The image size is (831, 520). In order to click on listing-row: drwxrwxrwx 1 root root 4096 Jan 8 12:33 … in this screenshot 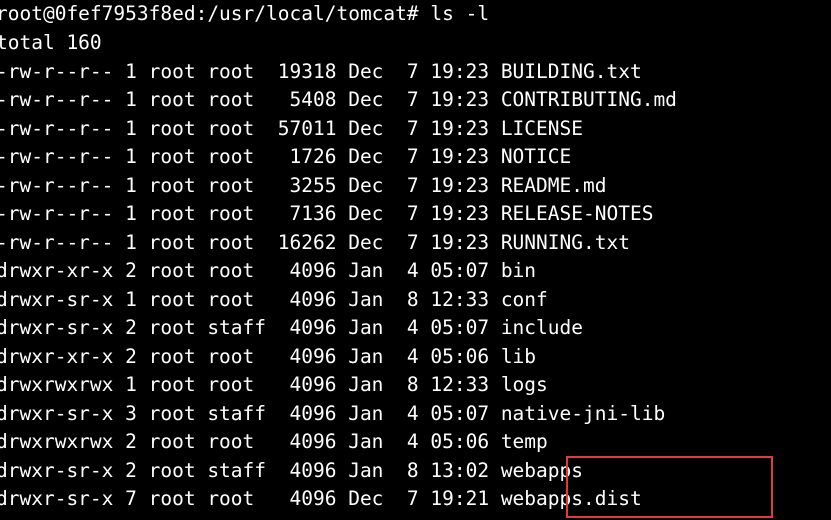, I will do `click(274, 384)`.